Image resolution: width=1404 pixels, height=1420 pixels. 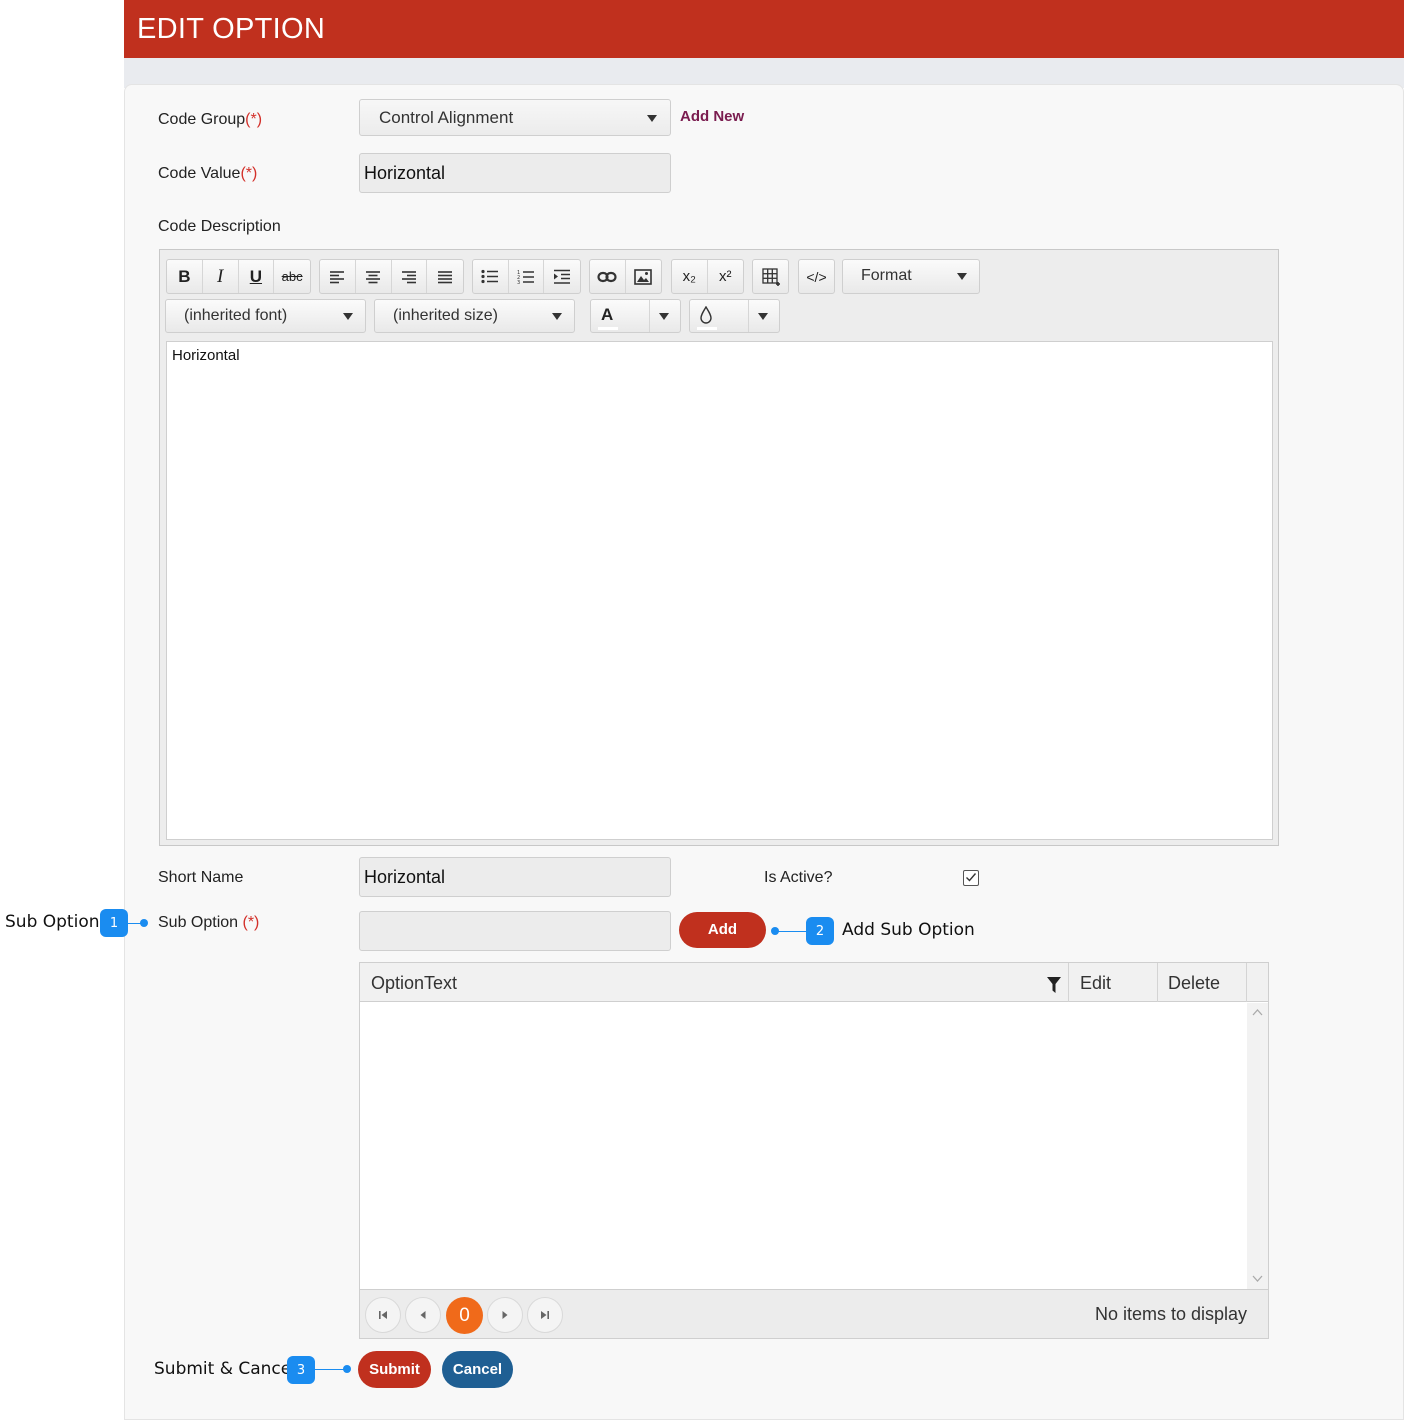 What do you see at coordinates (1257, 1146) in the screenshot?
I see `grid-scrollbar` at bounding box center [1257, 1146].